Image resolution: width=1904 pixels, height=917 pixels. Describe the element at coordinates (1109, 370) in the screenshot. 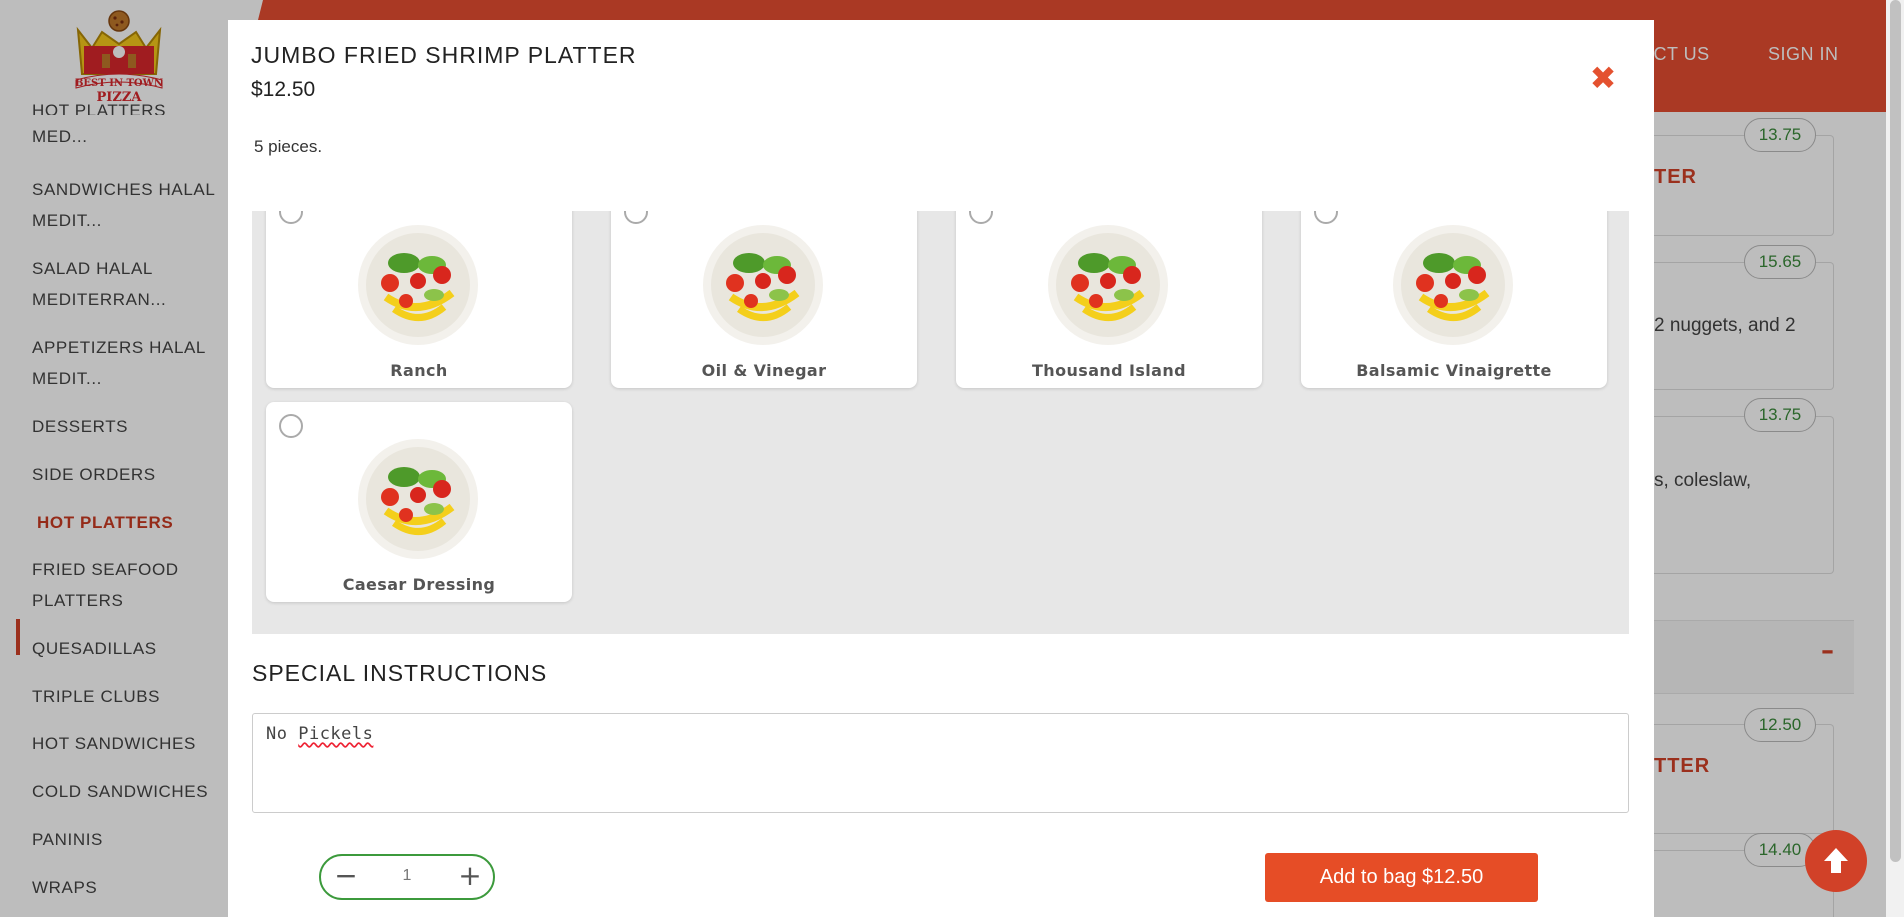

I see `option-label: Thousand Island` at that location.